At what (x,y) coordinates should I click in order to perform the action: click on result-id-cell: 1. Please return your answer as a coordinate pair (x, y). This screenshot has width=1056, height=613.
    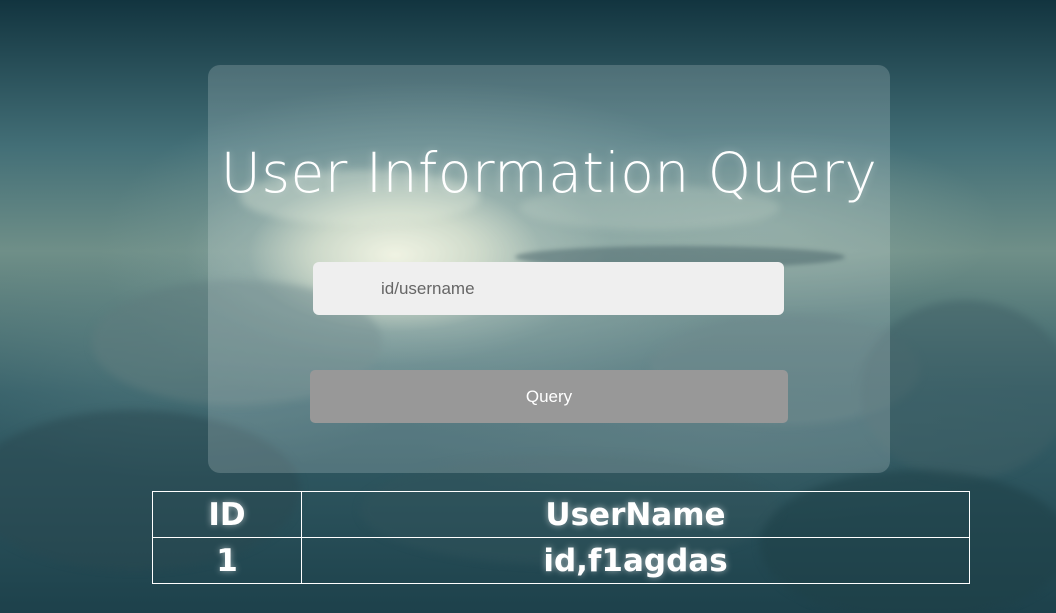
    Looking at the image, I should click on (227, 560).